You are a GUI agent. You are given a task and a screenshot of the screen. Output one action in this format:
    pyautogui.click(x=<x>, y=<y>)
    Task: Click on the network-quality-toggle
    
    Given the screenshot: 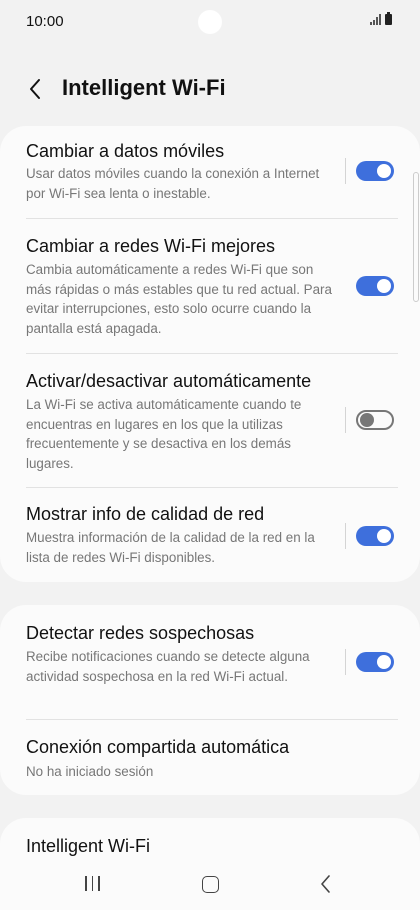 What is the action you would take?
    pyautogui.click(x=375, y=536)
    